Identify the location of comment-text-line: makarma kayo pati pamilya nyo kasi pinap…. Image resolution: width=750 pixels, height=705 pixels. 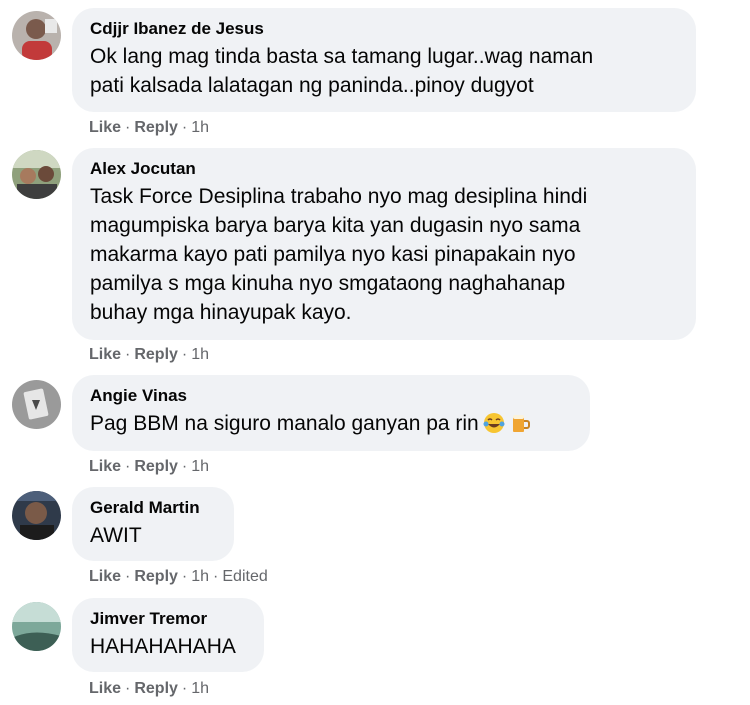
(333, 254).